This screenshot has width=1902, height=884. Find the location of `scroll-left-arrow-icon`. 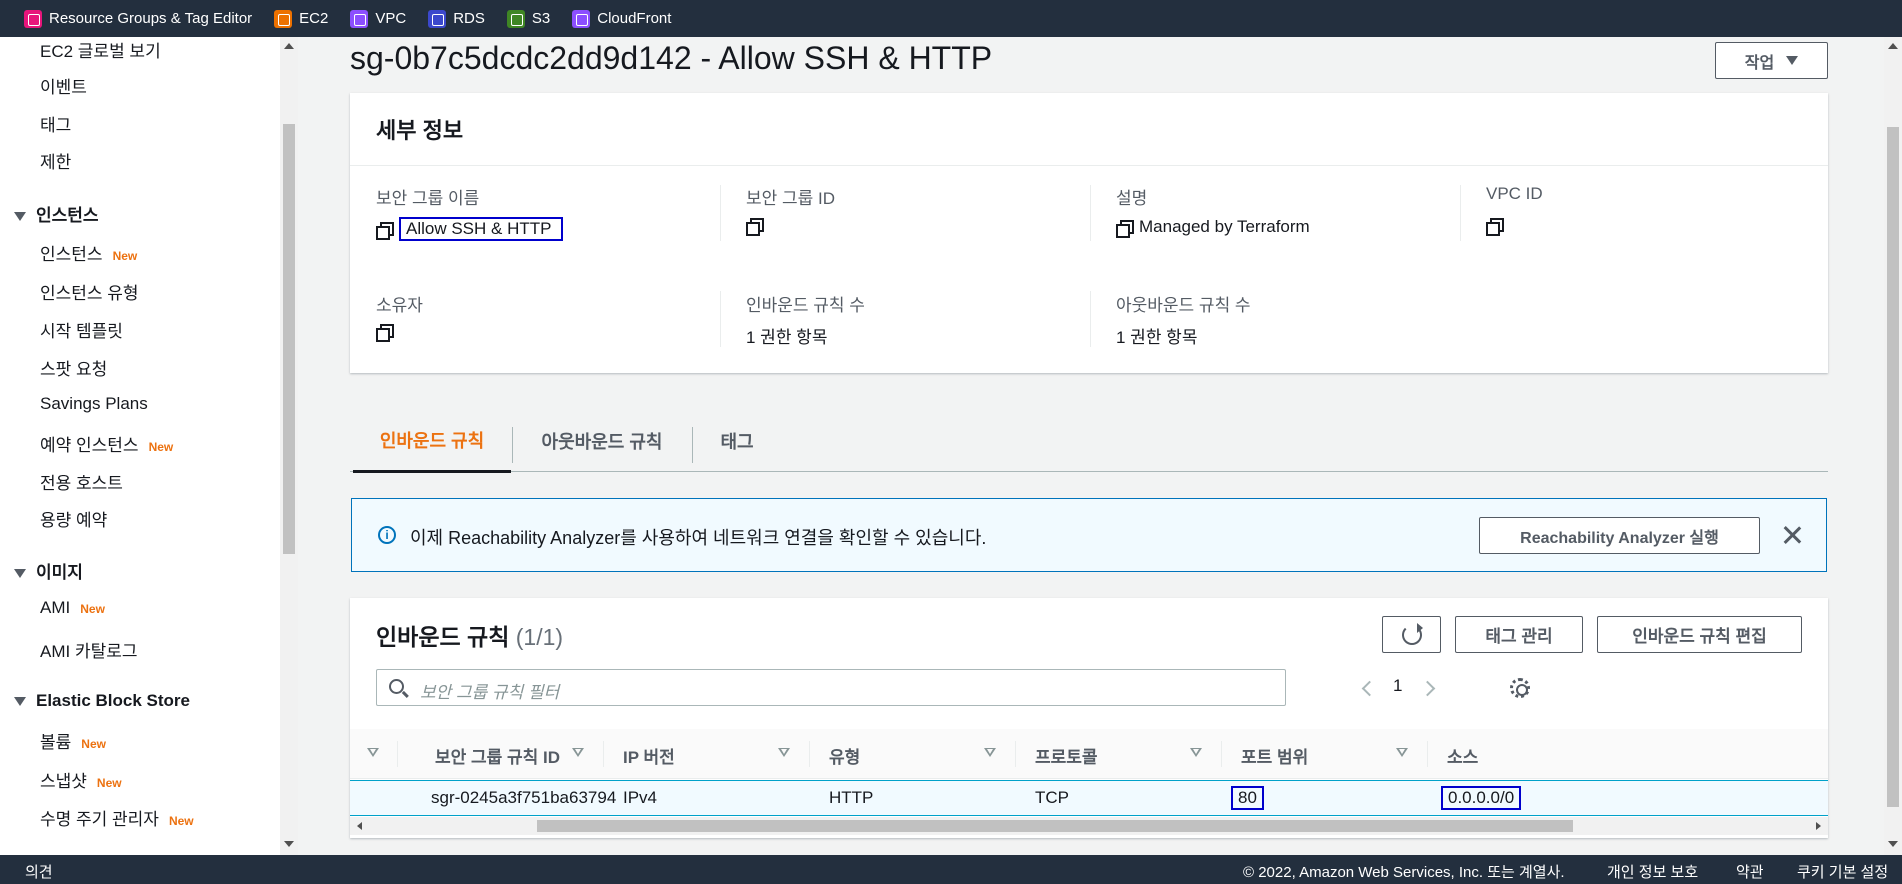

scroll-left-arrow-icon is located at coordinates (359, 826).